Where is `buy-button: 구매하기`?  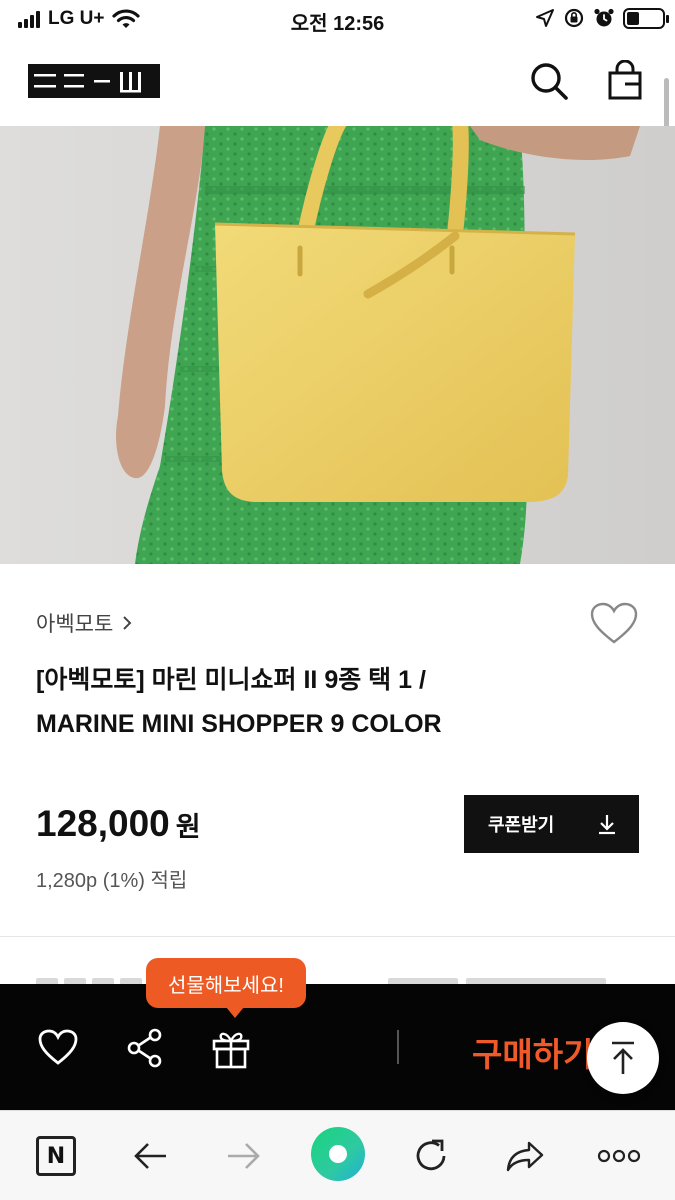
buy-button: 구매하기 is located at coordinates (532, 1052).